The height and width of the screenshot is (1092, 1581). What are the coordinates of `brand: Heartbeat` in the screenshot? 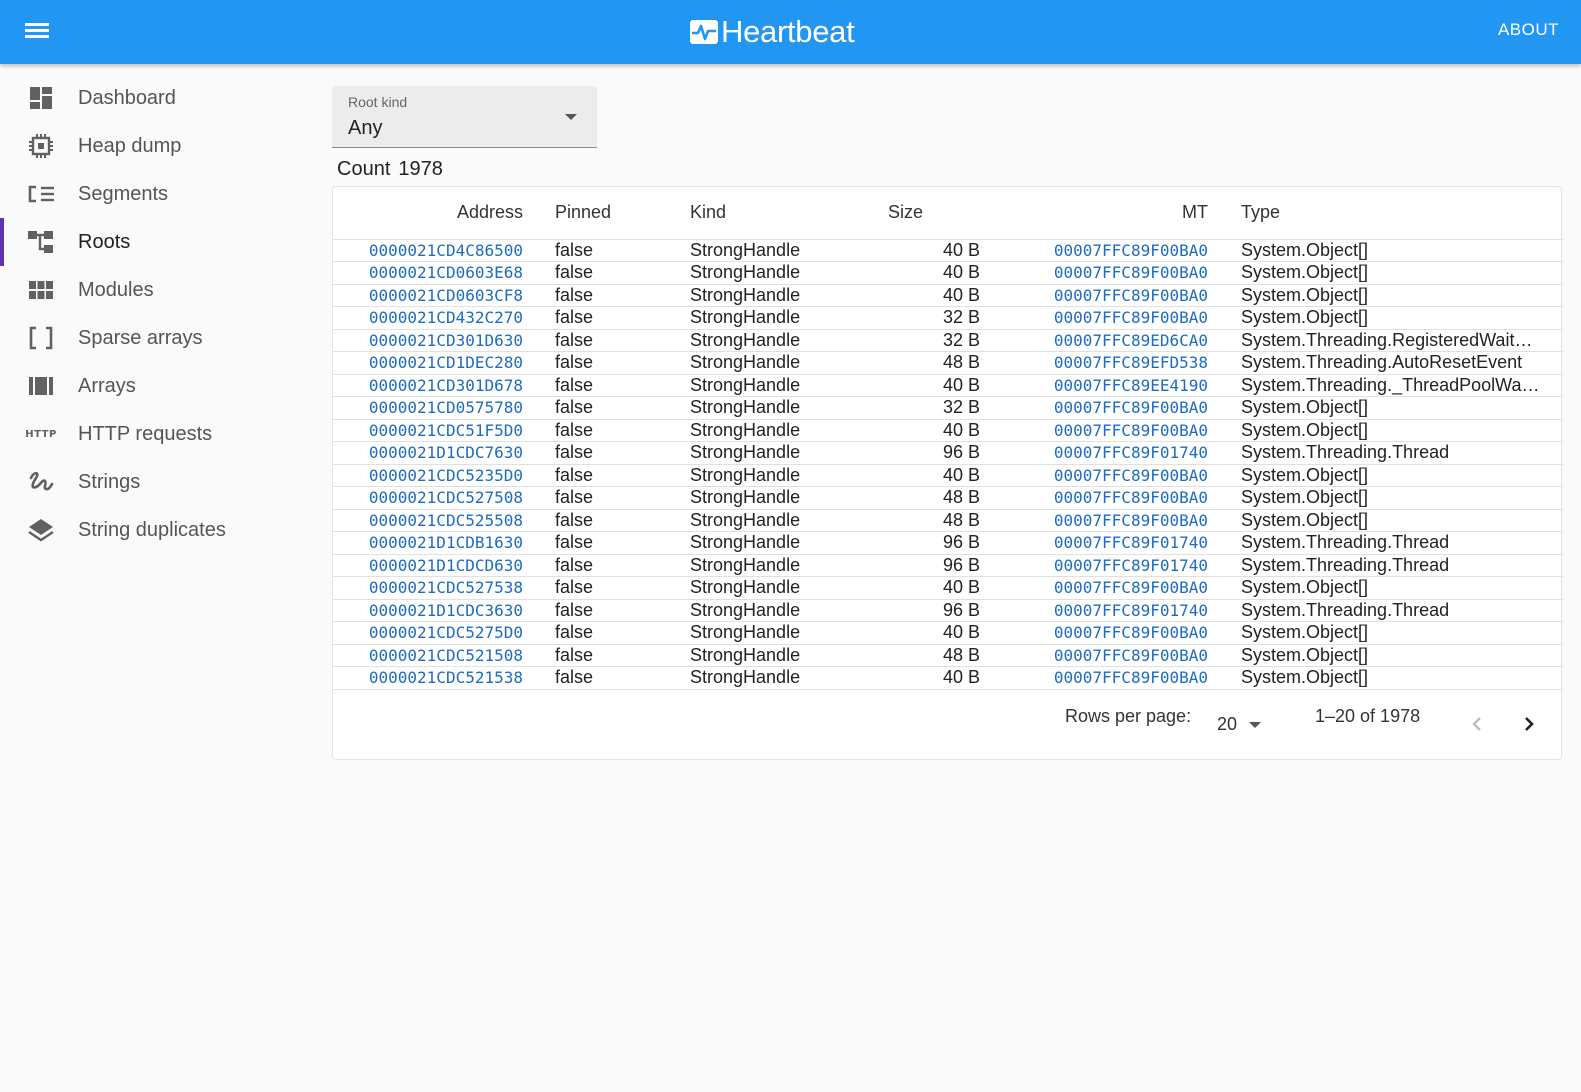 It's located at (772, 32).